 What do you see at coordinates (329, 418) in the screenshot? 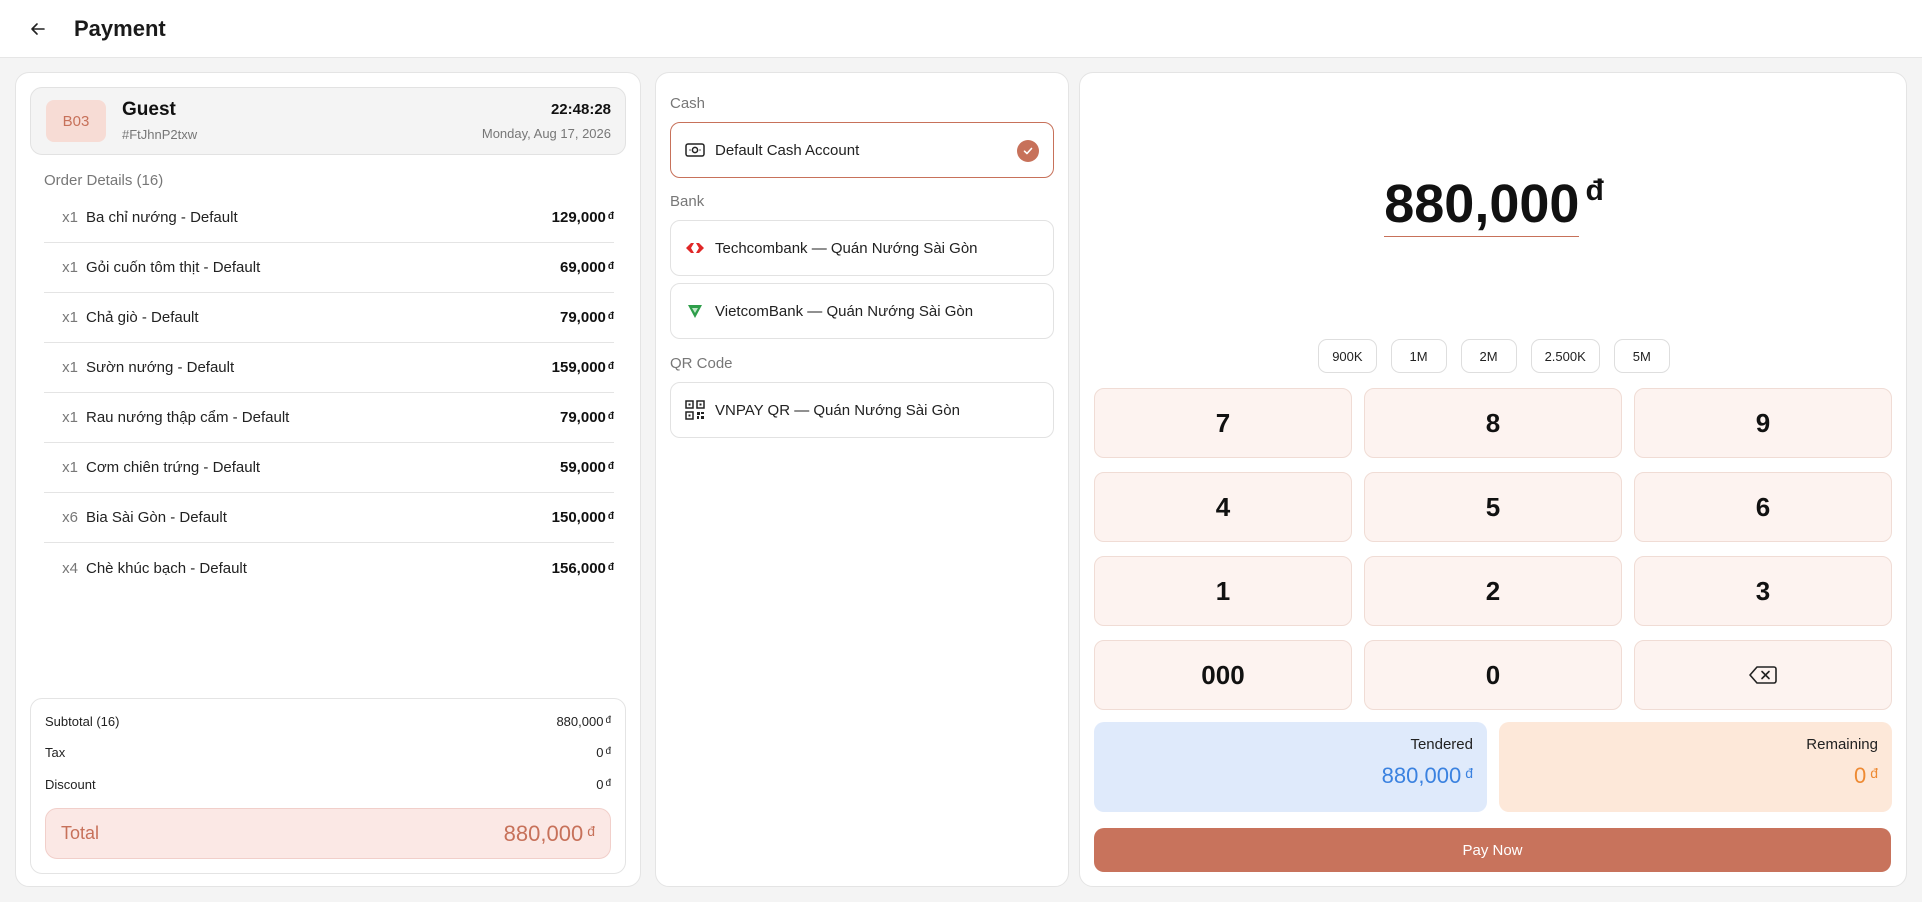
I see `list-item: x1 Rau nướng thập cẩm - Default 79,000 đ` at bounding box center [329, 418].